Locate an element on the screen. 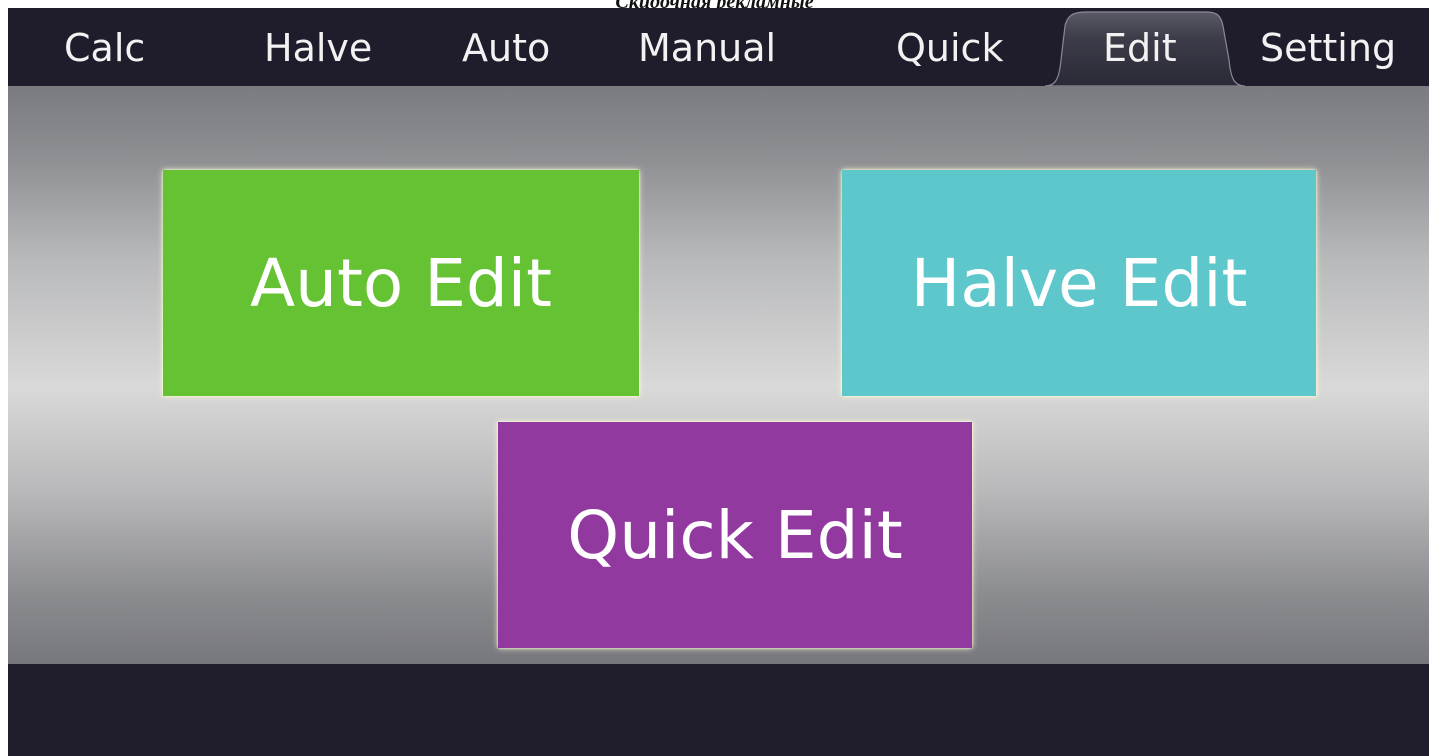  auto-edit-label: Auto Edit is located at coordinates (401, 283).